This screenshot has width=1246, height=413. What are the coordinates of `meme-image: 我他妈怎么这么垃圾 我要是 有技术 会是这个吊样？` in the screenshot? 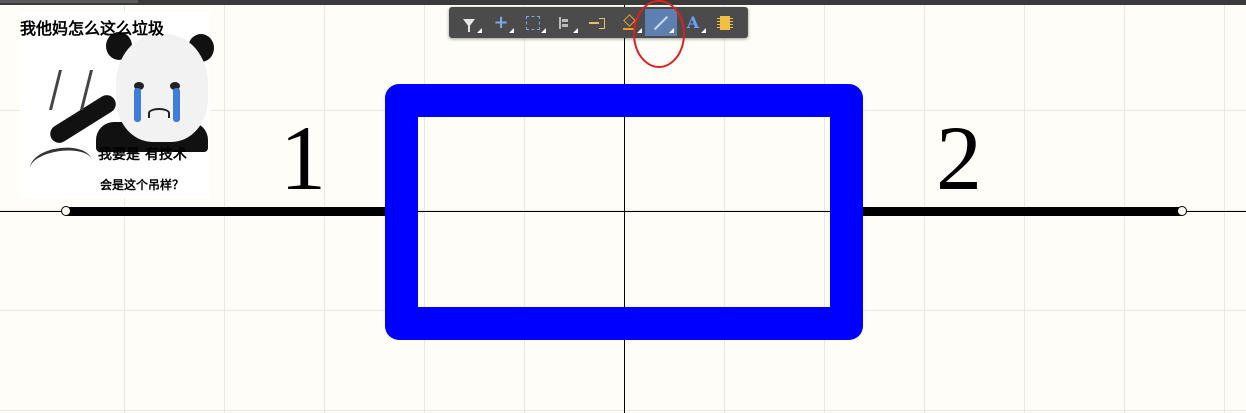 It's located at (117, 105).